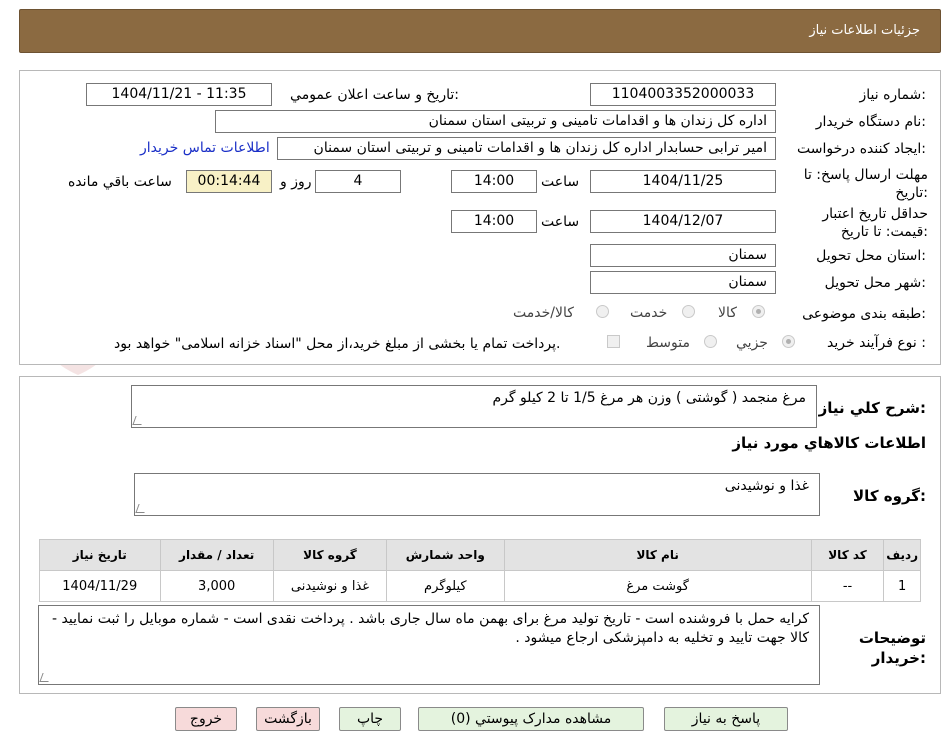  I want to click on announce-datetime-label: تاریخ و ساعت اعلان عمومي:, so click(374, 95).